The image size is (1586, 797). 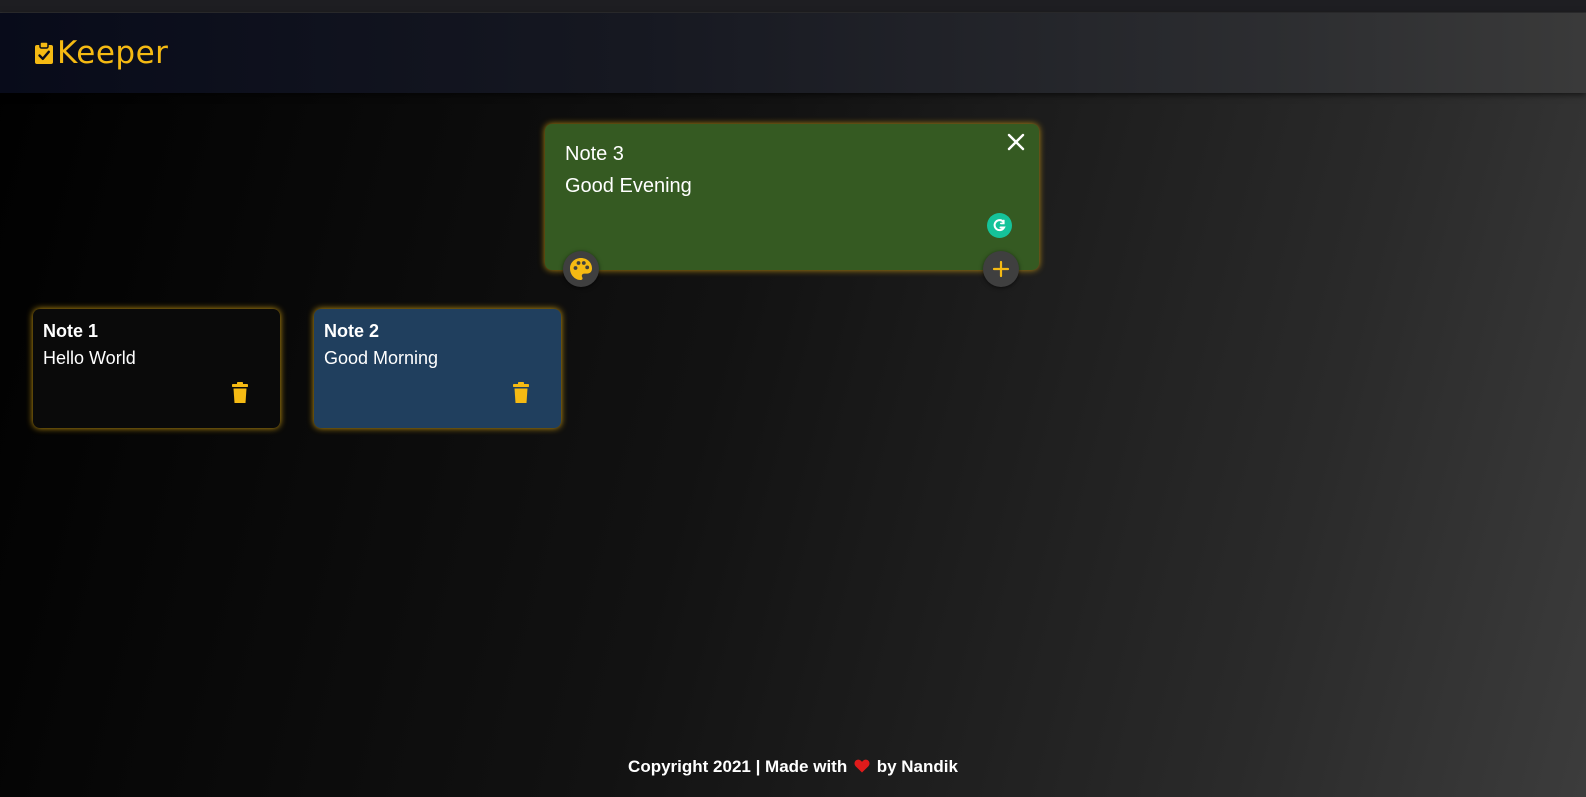 I want to click on add-note-button, so click(x=1001, y=269).